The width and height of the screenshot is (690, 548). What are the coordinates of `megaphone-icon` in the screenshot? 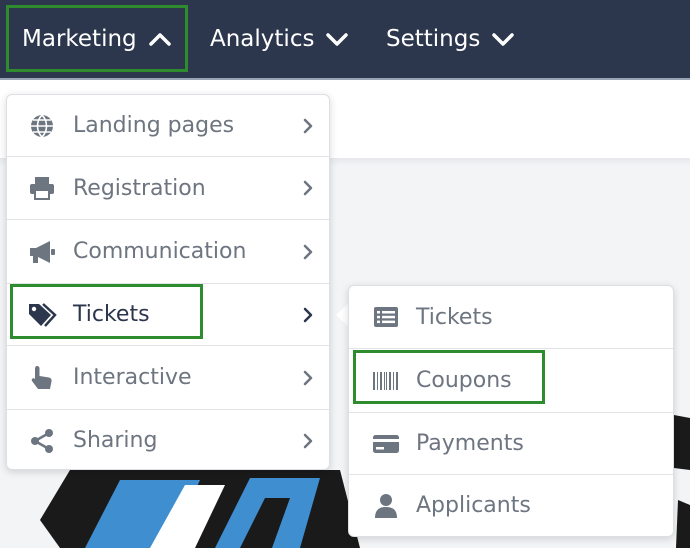 It's located at (42, 252).